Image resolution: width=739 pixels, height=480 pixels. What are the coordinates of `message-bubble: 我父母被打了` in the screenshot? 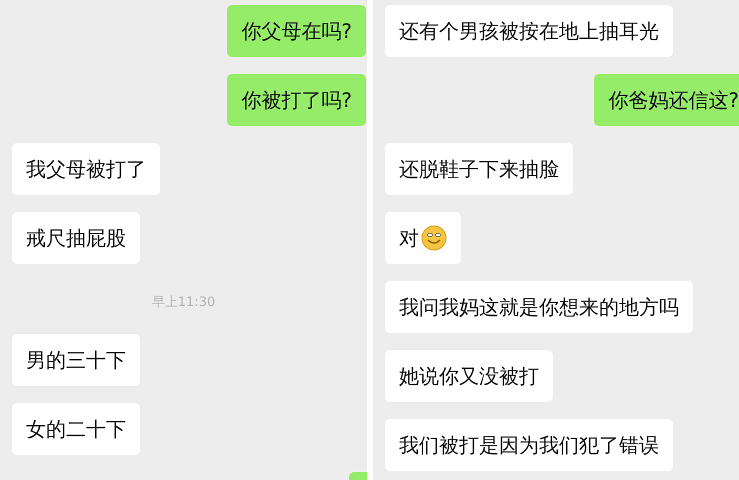 It's located at (86, 169).